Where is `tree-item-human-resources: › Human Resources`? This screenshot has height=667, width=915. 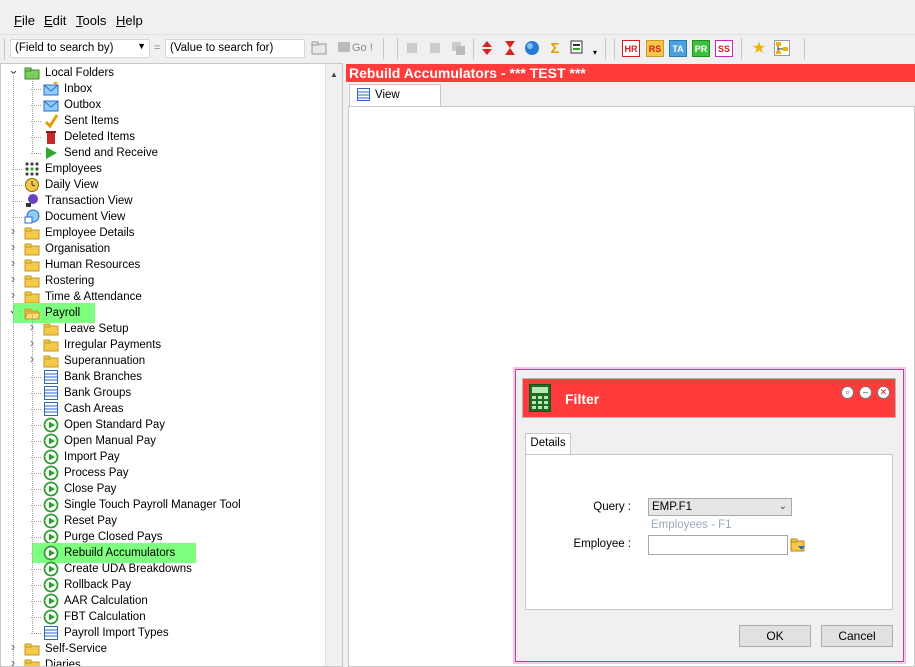
tree-item-human-resources: › Human Resources is located at coordinates (163, 264).